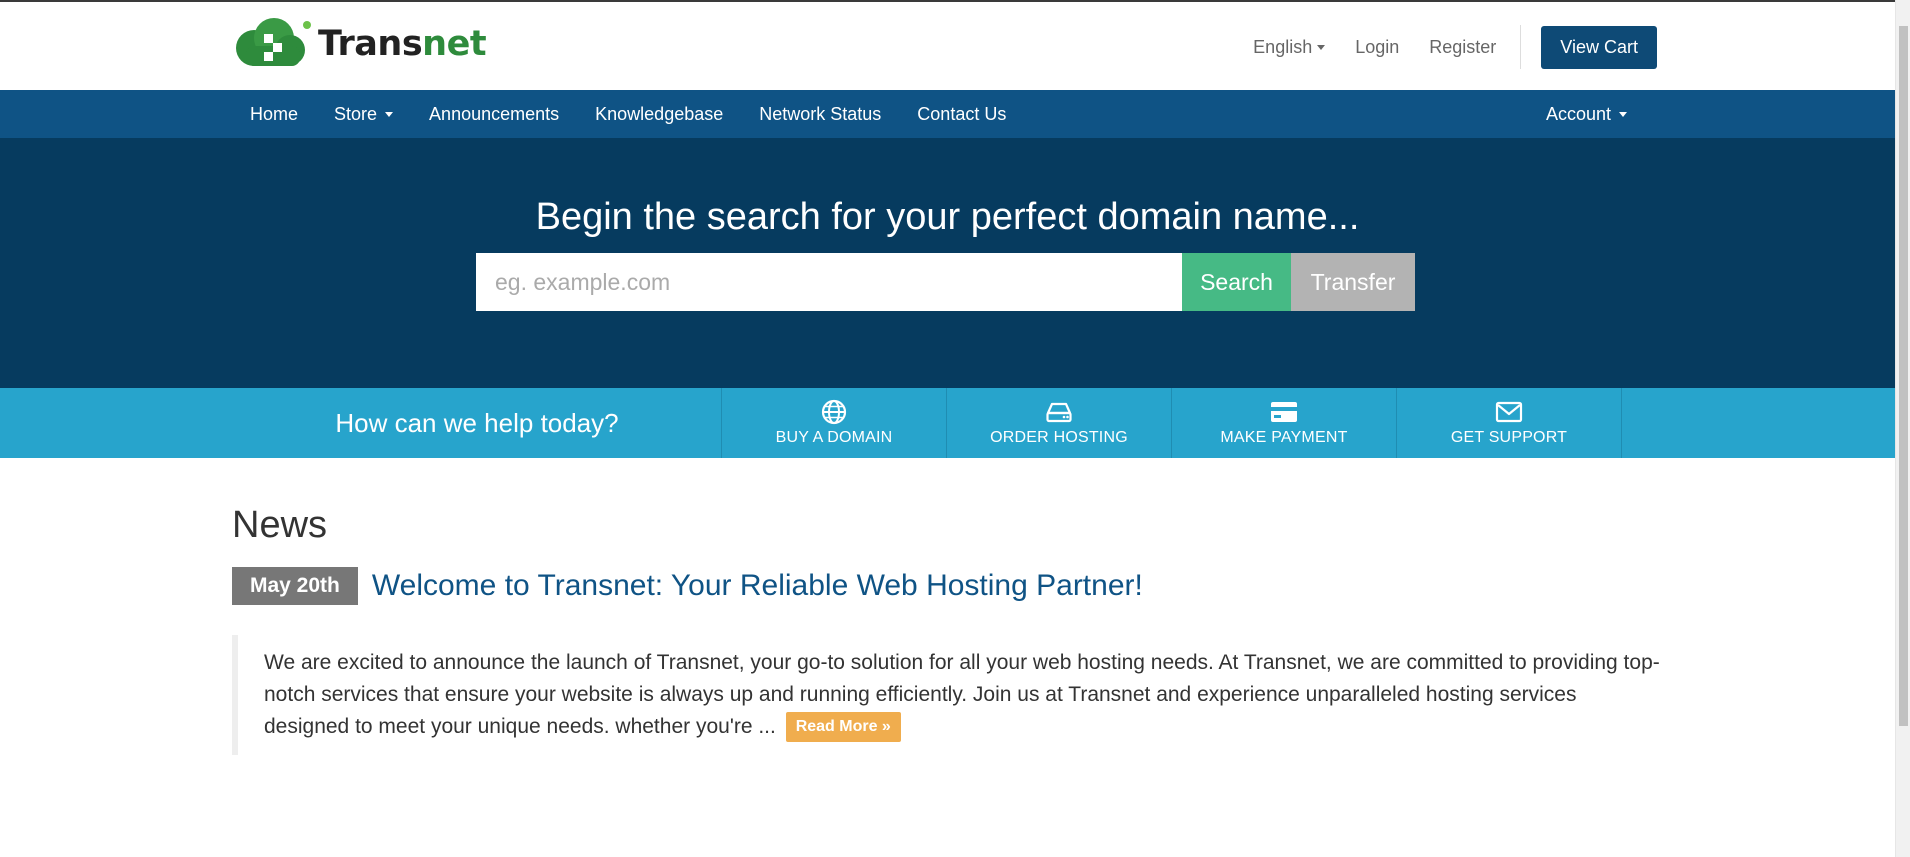 The width and height of the screenshot is (1910, 857). I want to click on nav-item-store: Store, so click(363, 114).